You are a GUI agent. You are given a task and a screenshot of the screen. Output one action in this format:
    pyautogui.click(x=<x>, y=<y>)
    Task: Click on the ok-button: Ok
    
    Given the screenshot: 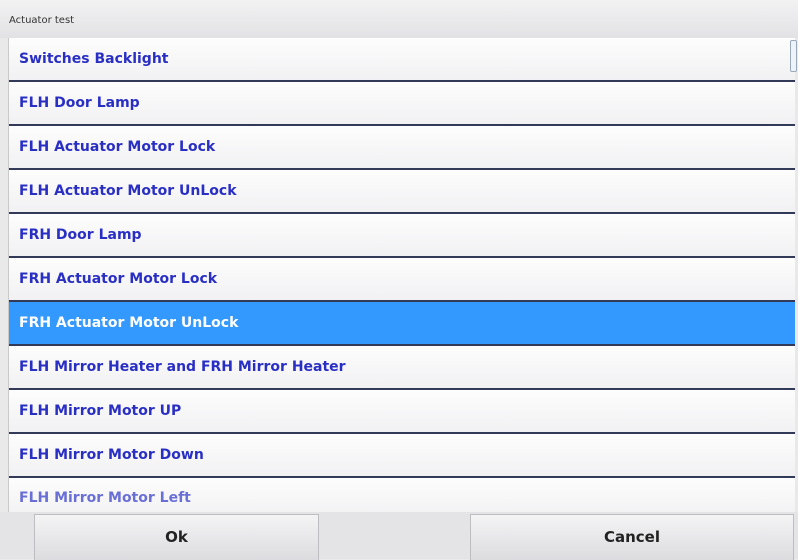 What is the action you would take?
    pyautogui.click(x=176, y=537)
    